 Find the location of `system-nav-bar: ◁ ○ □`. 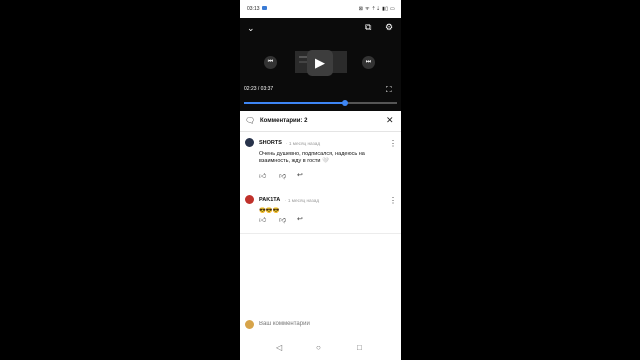

system-nav-bar: ◁ ○ □ is located at coordinates (320, 347).